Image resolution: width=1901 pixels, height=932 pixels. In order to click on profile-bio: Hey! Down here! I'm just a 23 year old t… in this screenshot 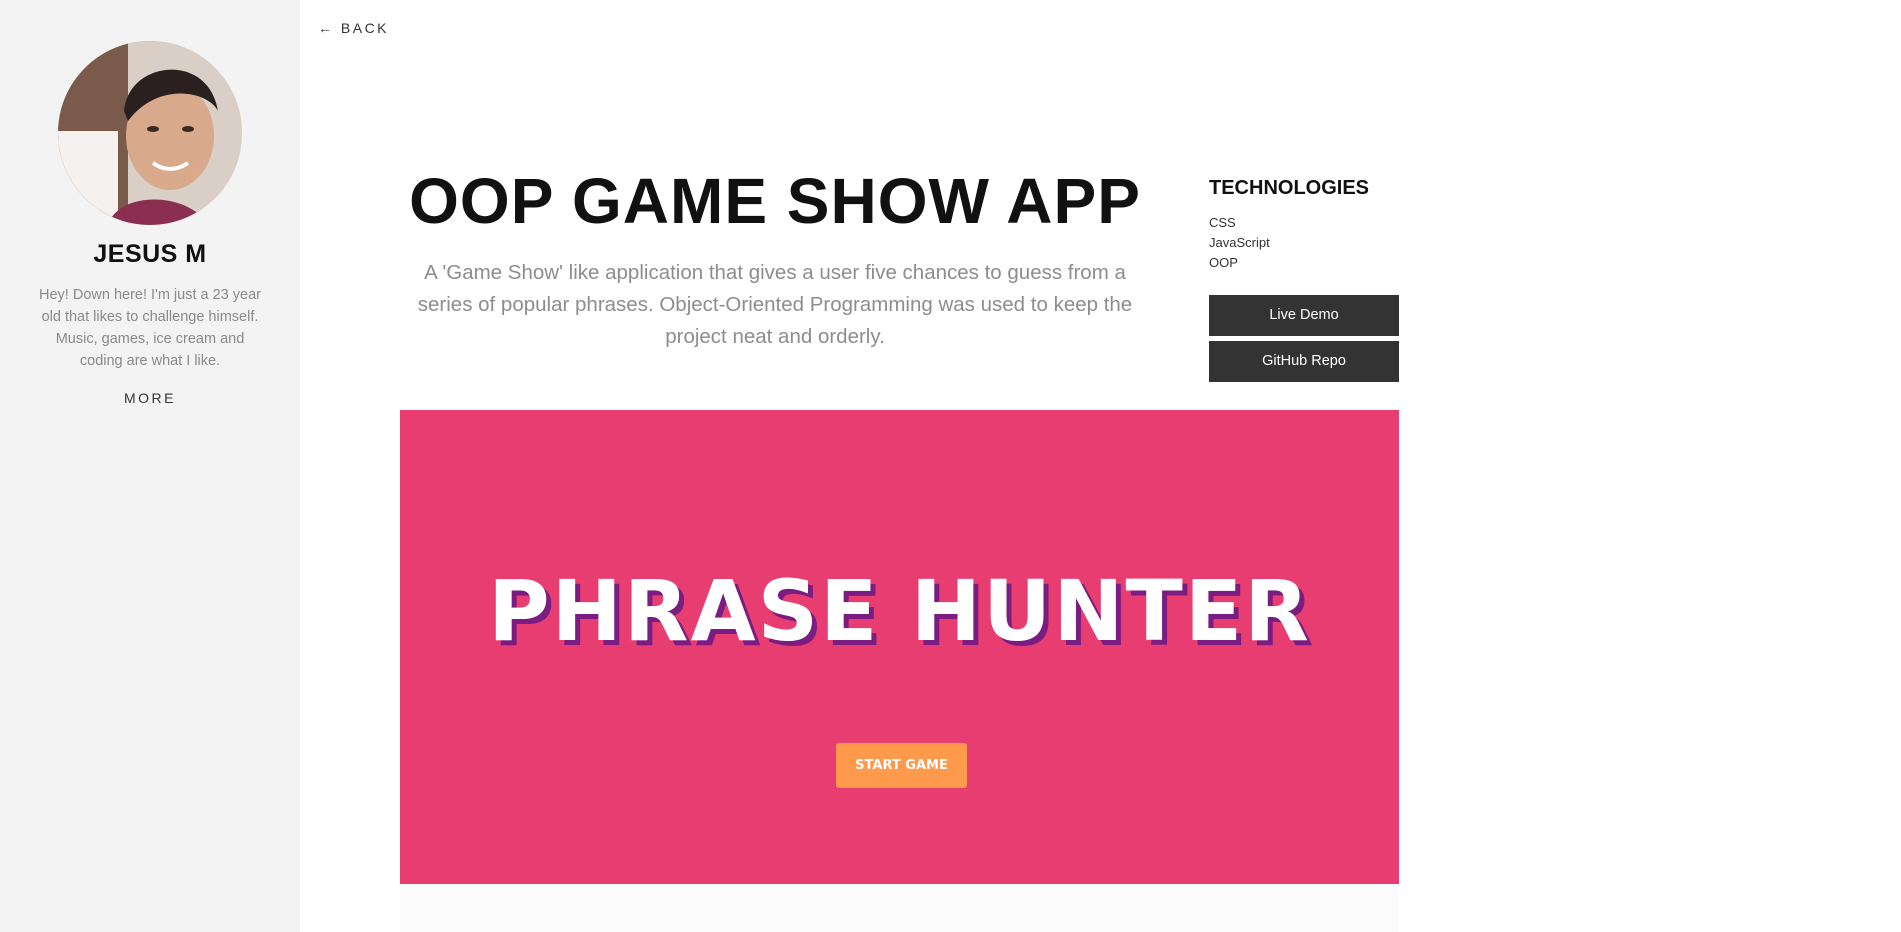, I will do `click(150, 328)`.